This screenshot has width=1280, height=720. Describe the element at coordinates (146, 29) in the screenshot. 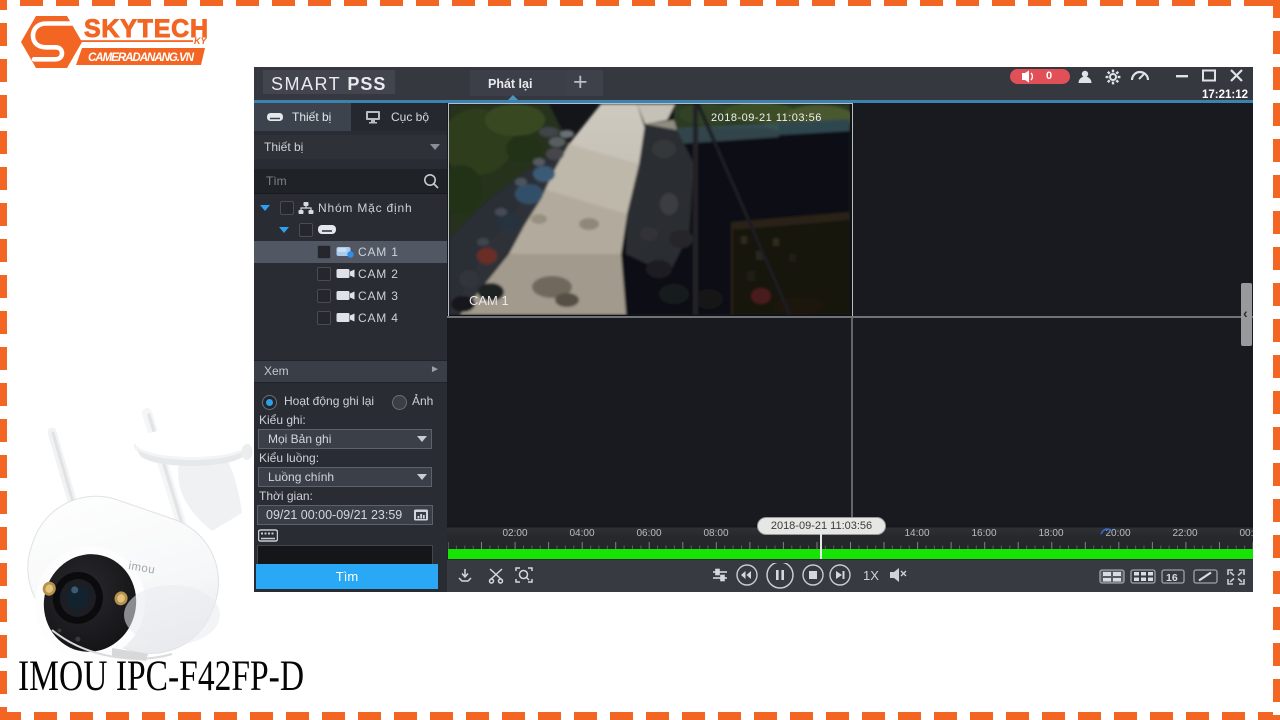

I see `svg-text: SKYTECH` at that location.